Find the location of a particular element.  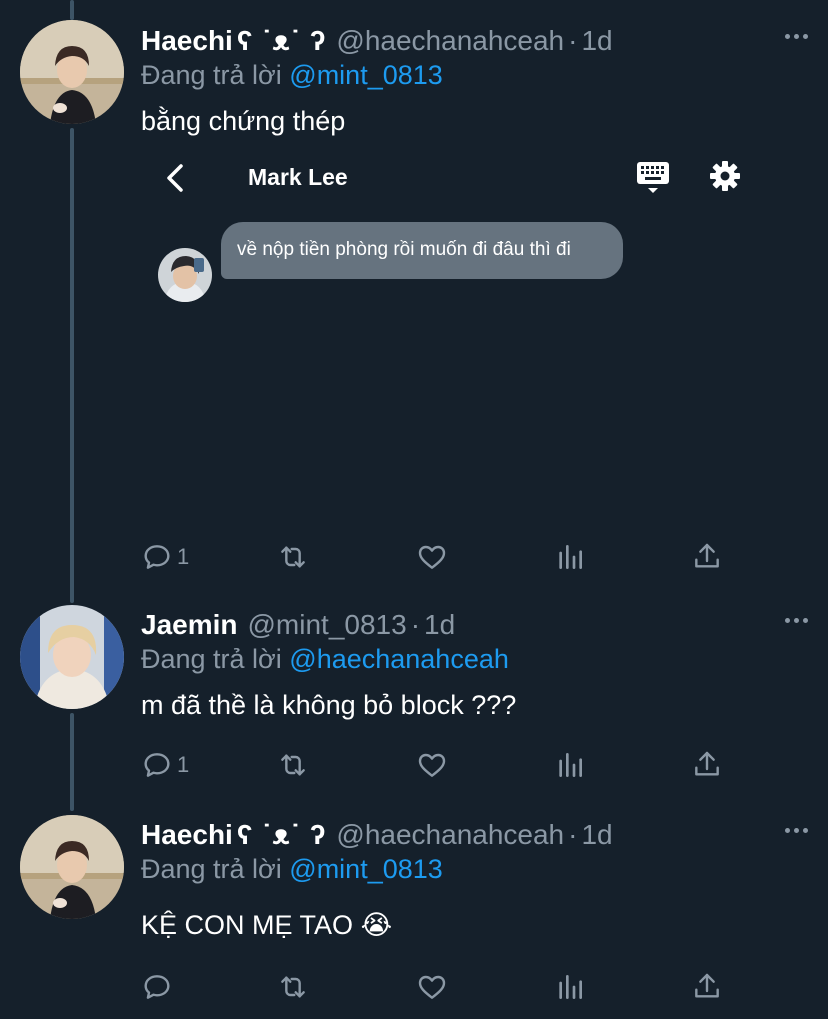

replying-to: Đang trả lời @haechanahceah is located at coordinates (474, 659).